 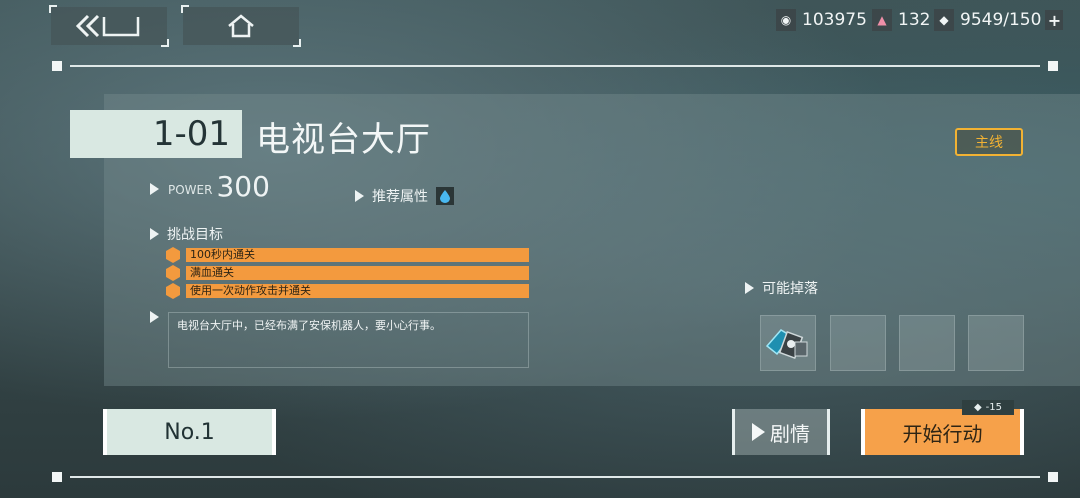 I want to click on power-label: POWER, so click(x=190, y=190).